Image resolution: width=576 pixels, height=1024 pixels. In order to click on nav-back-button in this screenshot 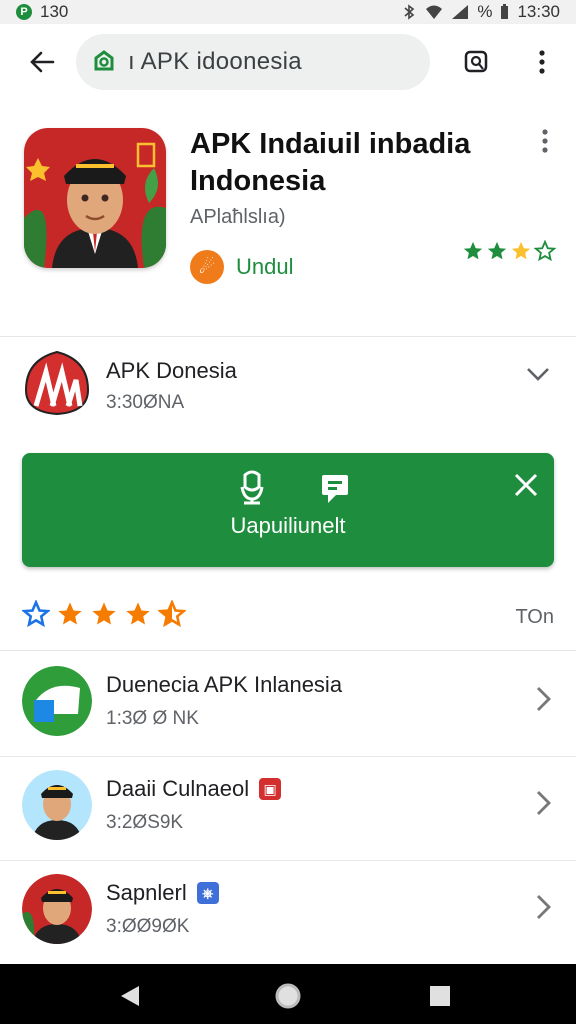, I will do `click(130, 996)`.